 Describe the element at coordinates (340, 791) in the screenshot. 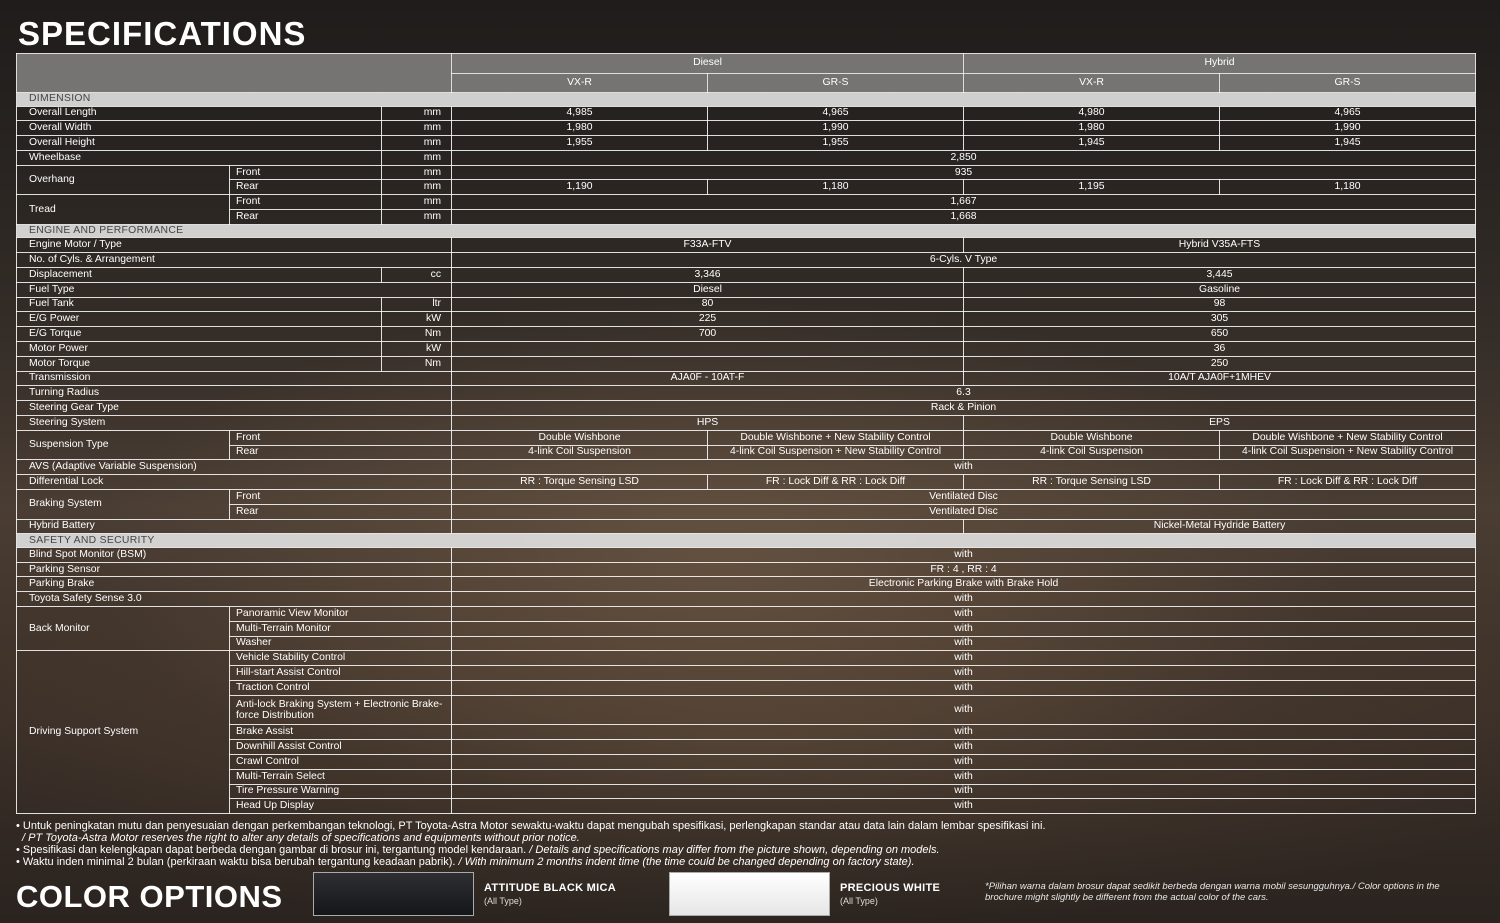

I see `sub-label: Tire Pressure Warning` at that location.